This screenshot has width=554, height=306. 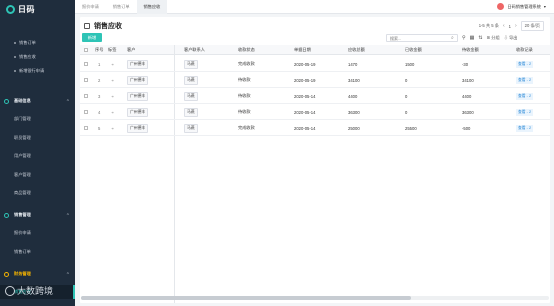 I want to click on prev-page-icon: ‹, so click(x=504, y=26).